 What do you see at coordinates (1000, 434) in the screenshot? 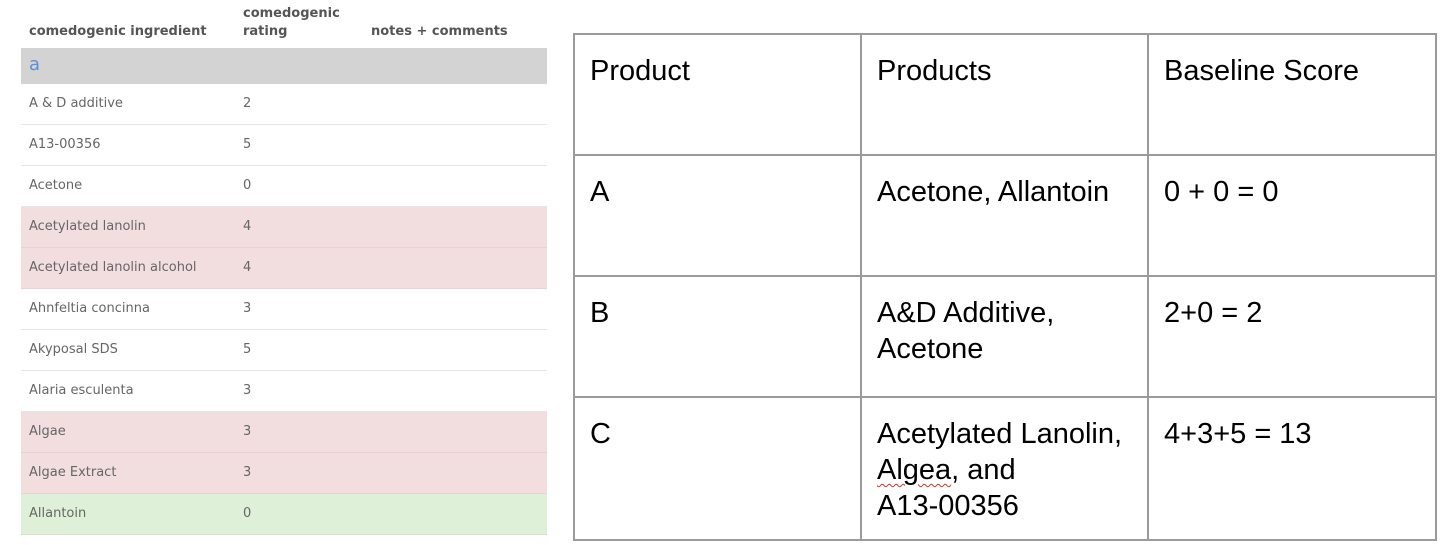
I see `products-line: Acetylated Lanolin,` at bounding box center [1000, 434].